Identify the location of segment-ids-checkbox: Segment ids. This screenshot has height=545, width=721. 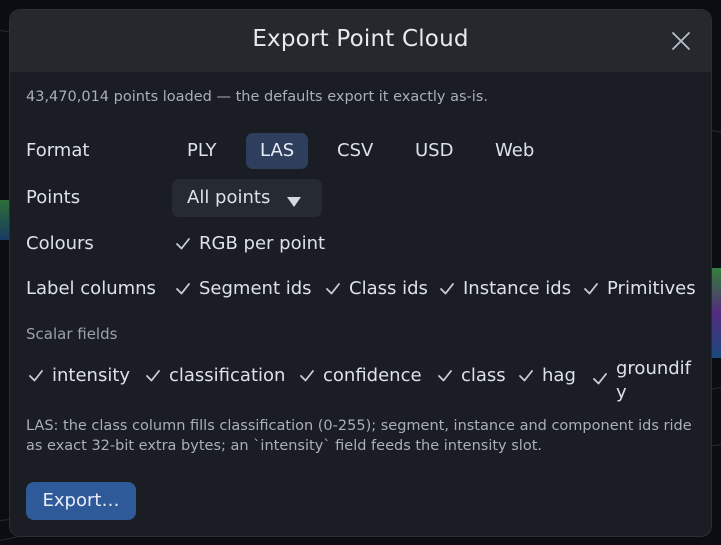
(242, 288).